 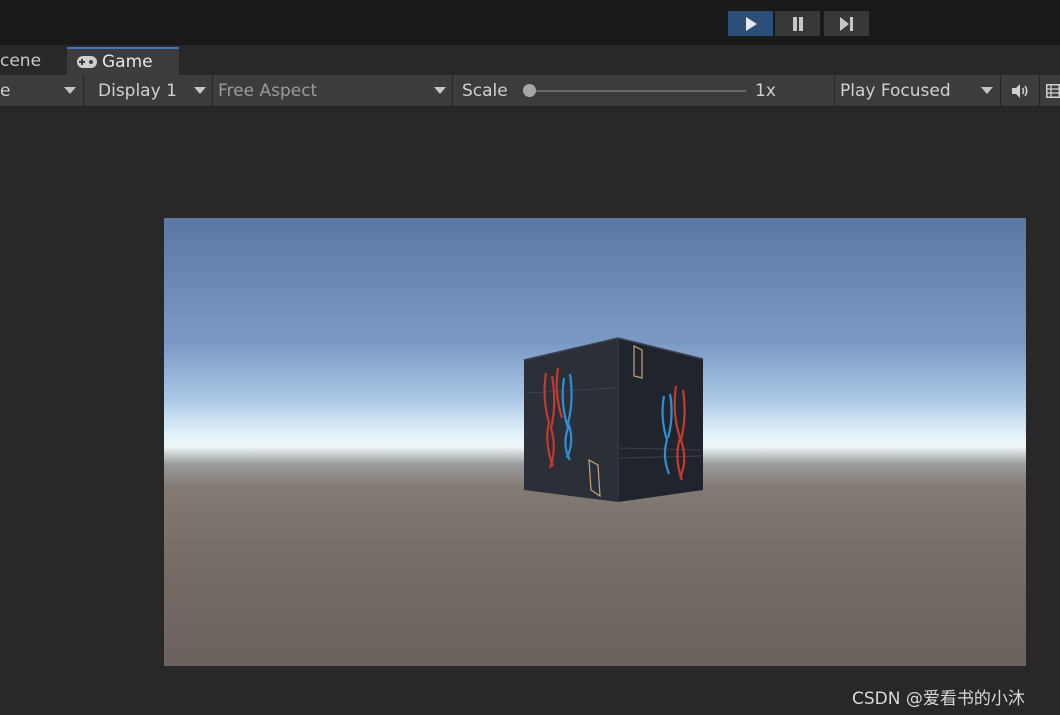 I want to click on scale-value: 1x, so click(x=765, y=90).